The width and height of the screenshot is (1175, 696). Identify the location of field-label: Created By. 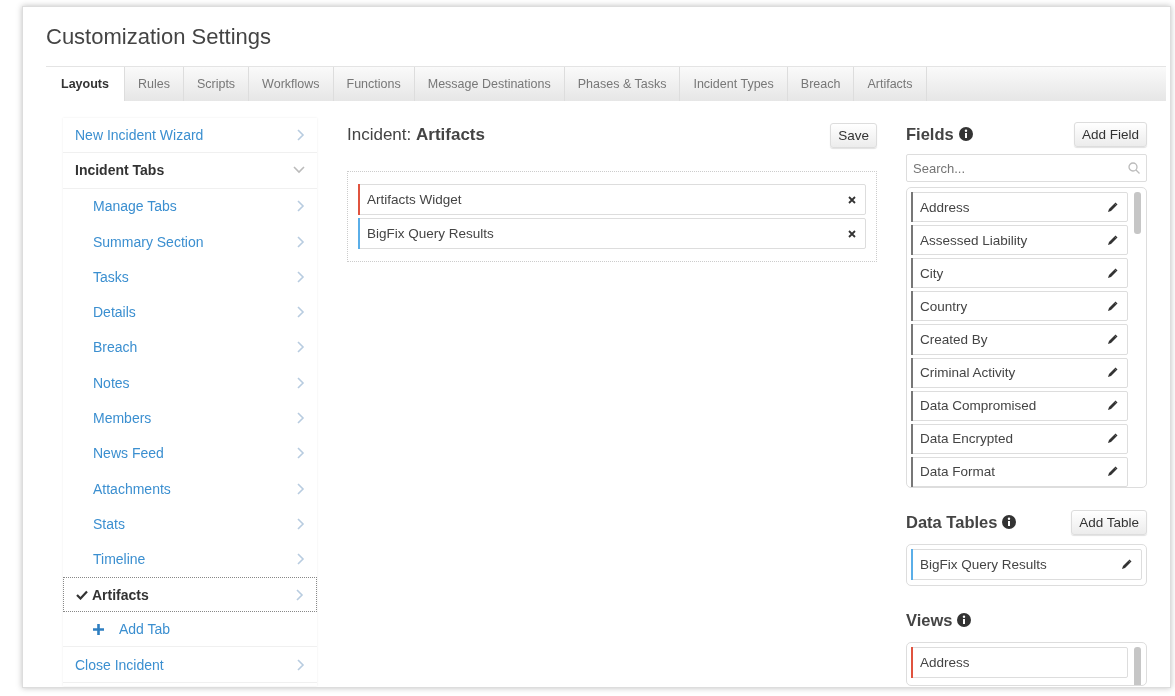
(954, 339).